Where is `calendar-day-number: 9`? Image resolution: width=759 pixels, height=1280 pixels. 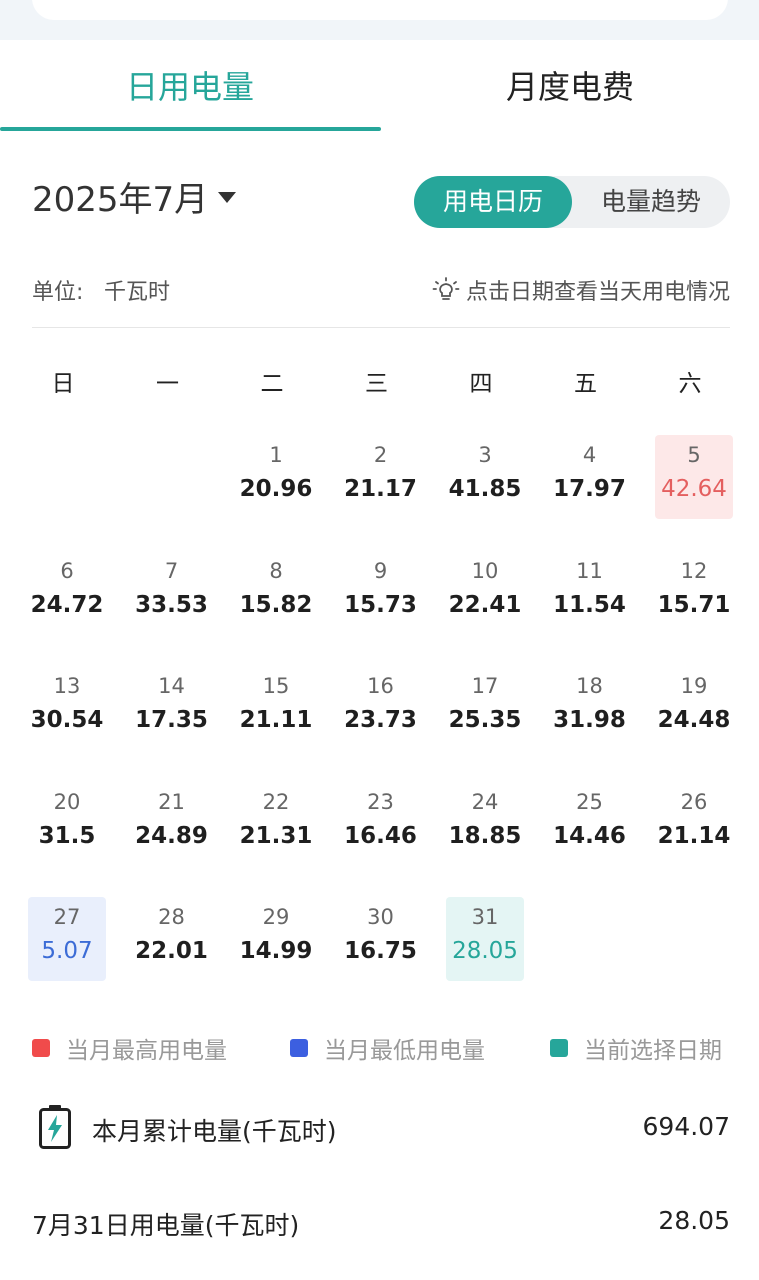
calendar-day-number: 9 is located at coordinates (380, 570).